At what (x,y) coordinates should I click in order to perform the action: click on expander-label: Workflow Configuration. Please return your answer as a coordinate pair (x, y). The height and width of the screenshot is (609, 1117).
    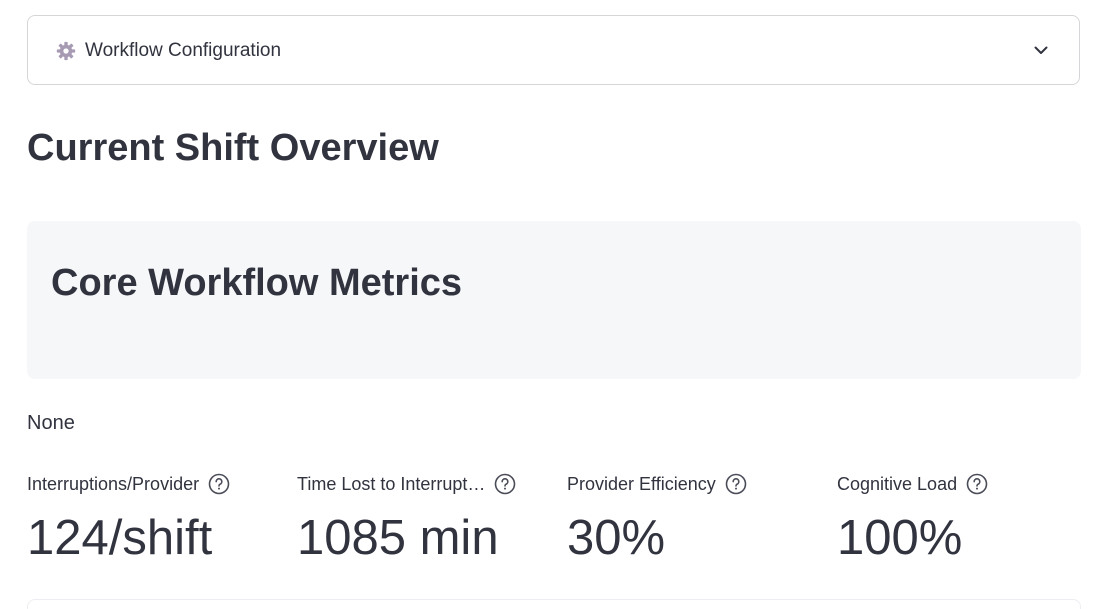
    Looking at the image, I should click on (183, 50).